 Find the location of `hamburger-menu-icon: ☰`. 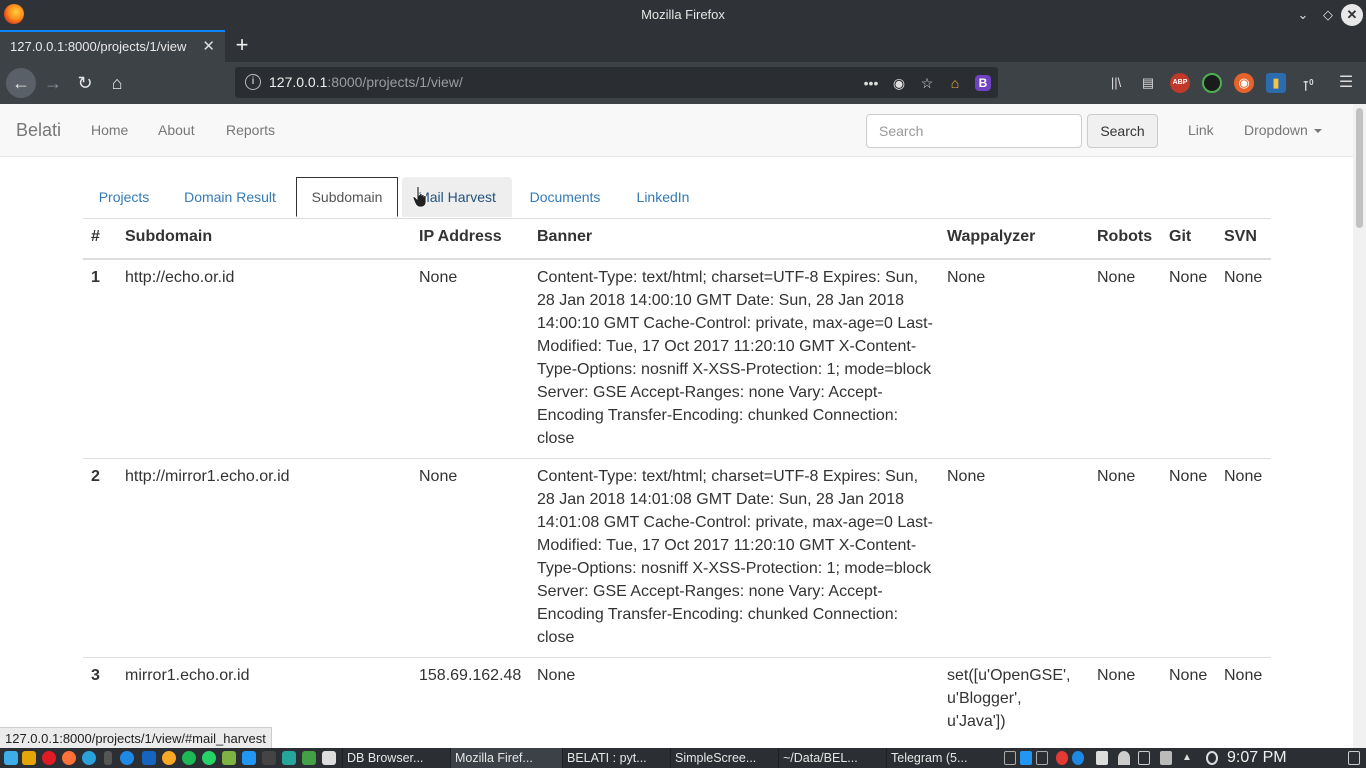

hamburger-menu-icon: ☰ is located at coordinates (1346, 83).